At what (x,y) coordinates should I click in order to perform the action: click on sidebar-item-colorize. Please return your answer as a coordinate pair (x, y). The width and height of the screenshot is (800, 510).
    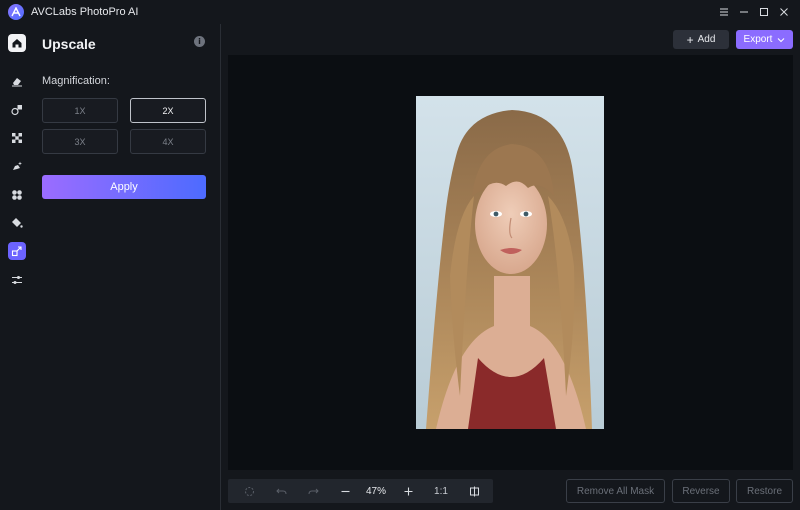
    Looking at the image, I should click on (17, 223).